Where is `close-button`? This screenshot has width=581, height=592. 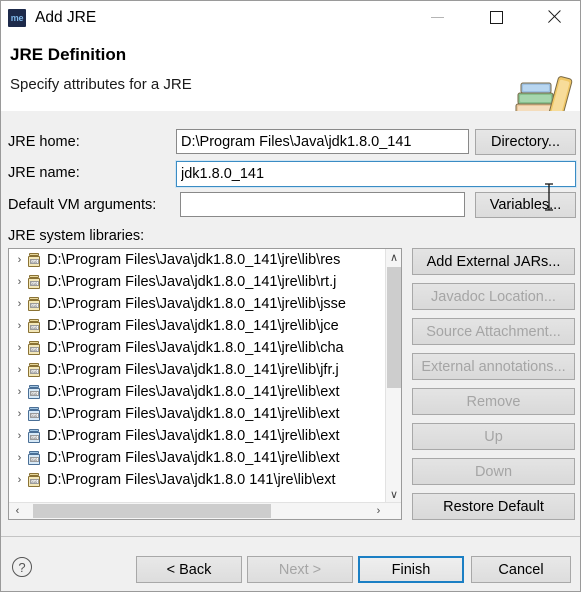 close-button is located at coordinates (554, 17).